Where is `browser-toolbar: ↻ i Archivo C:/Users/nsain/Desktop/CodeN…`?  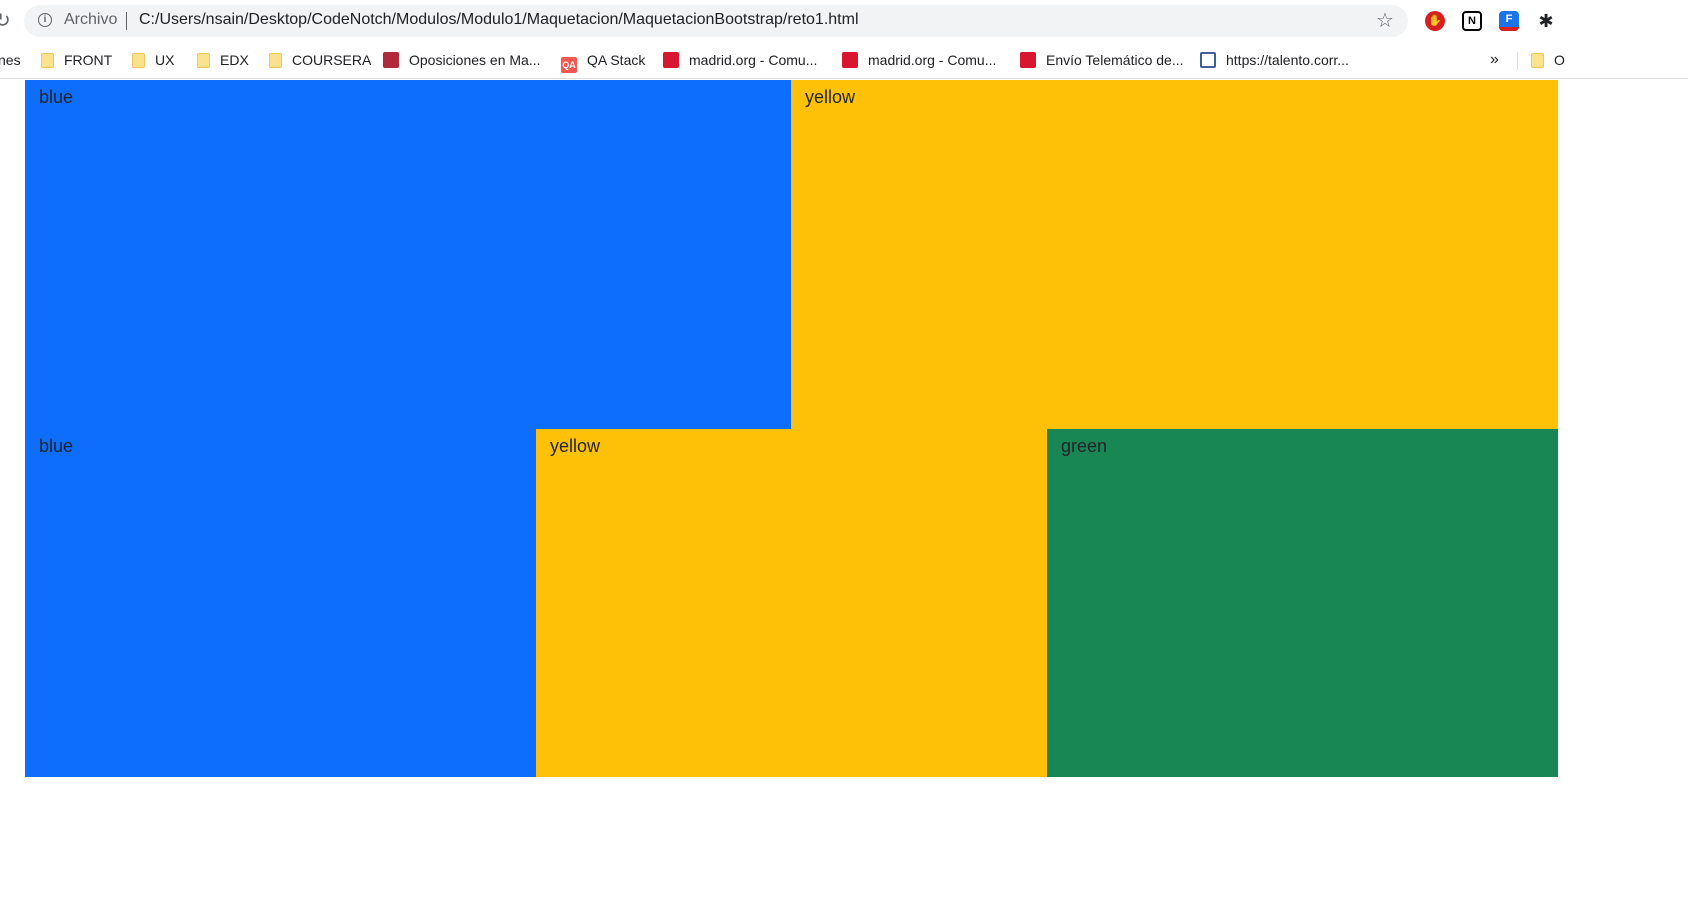 browser-toolbar: ↻ i Archivo C:/Users/nsain/Desktop/CodeN… is located at coordinates (844, 21).